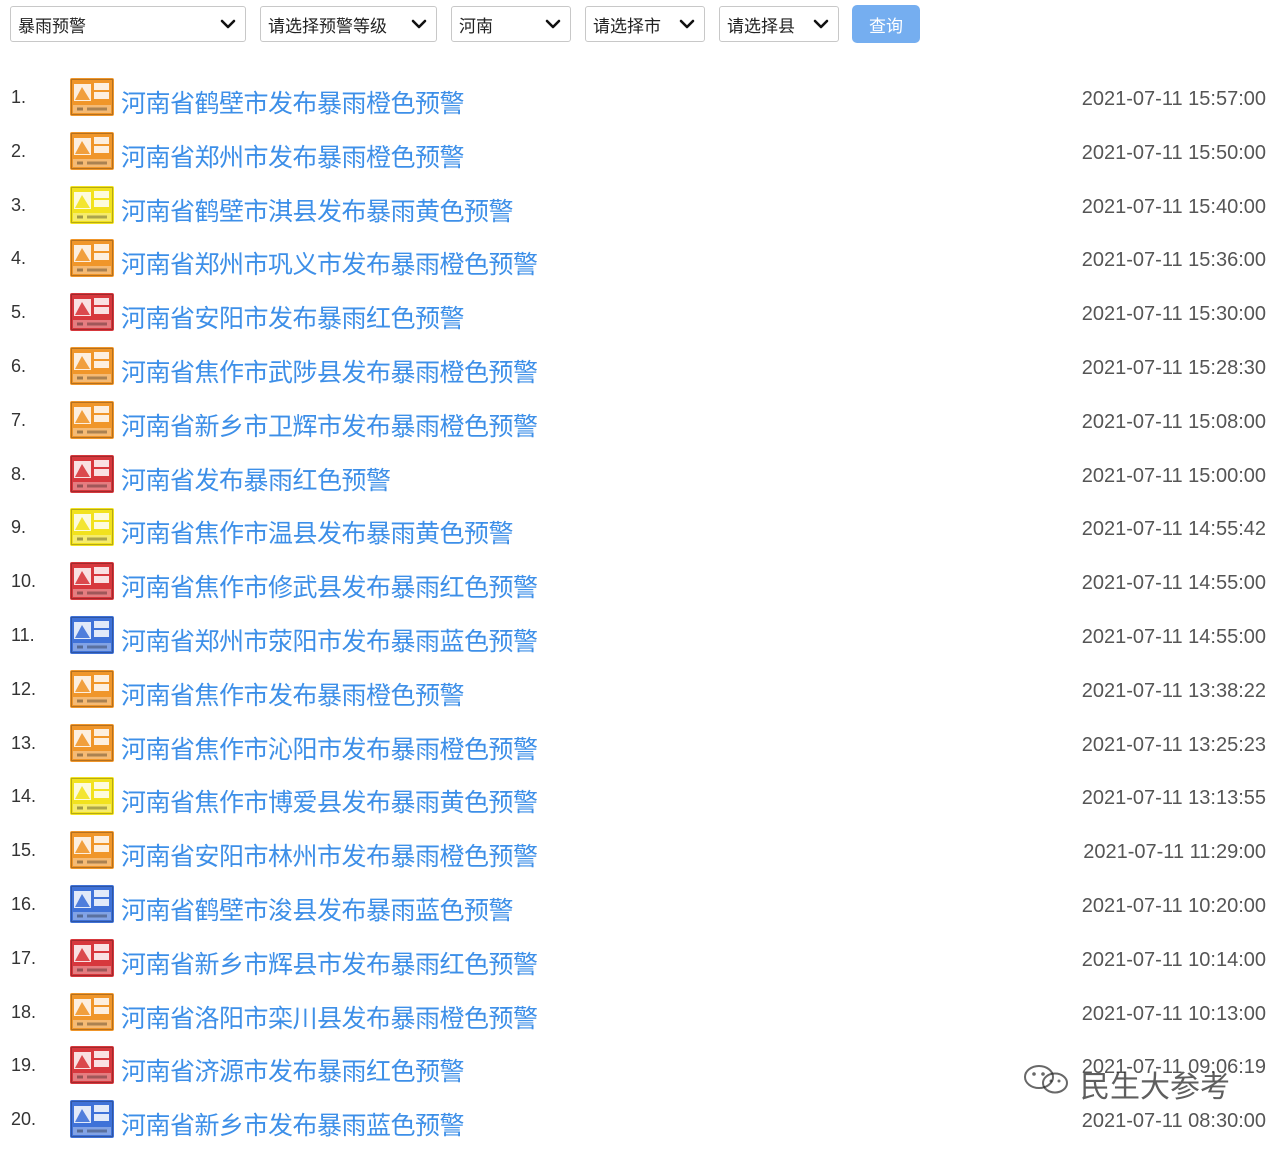  What do you see at coordinates (327, 26) in the screenshot?
I see `alert-level-select-value: 请选择预警等级` at bounding box center [327, 26].